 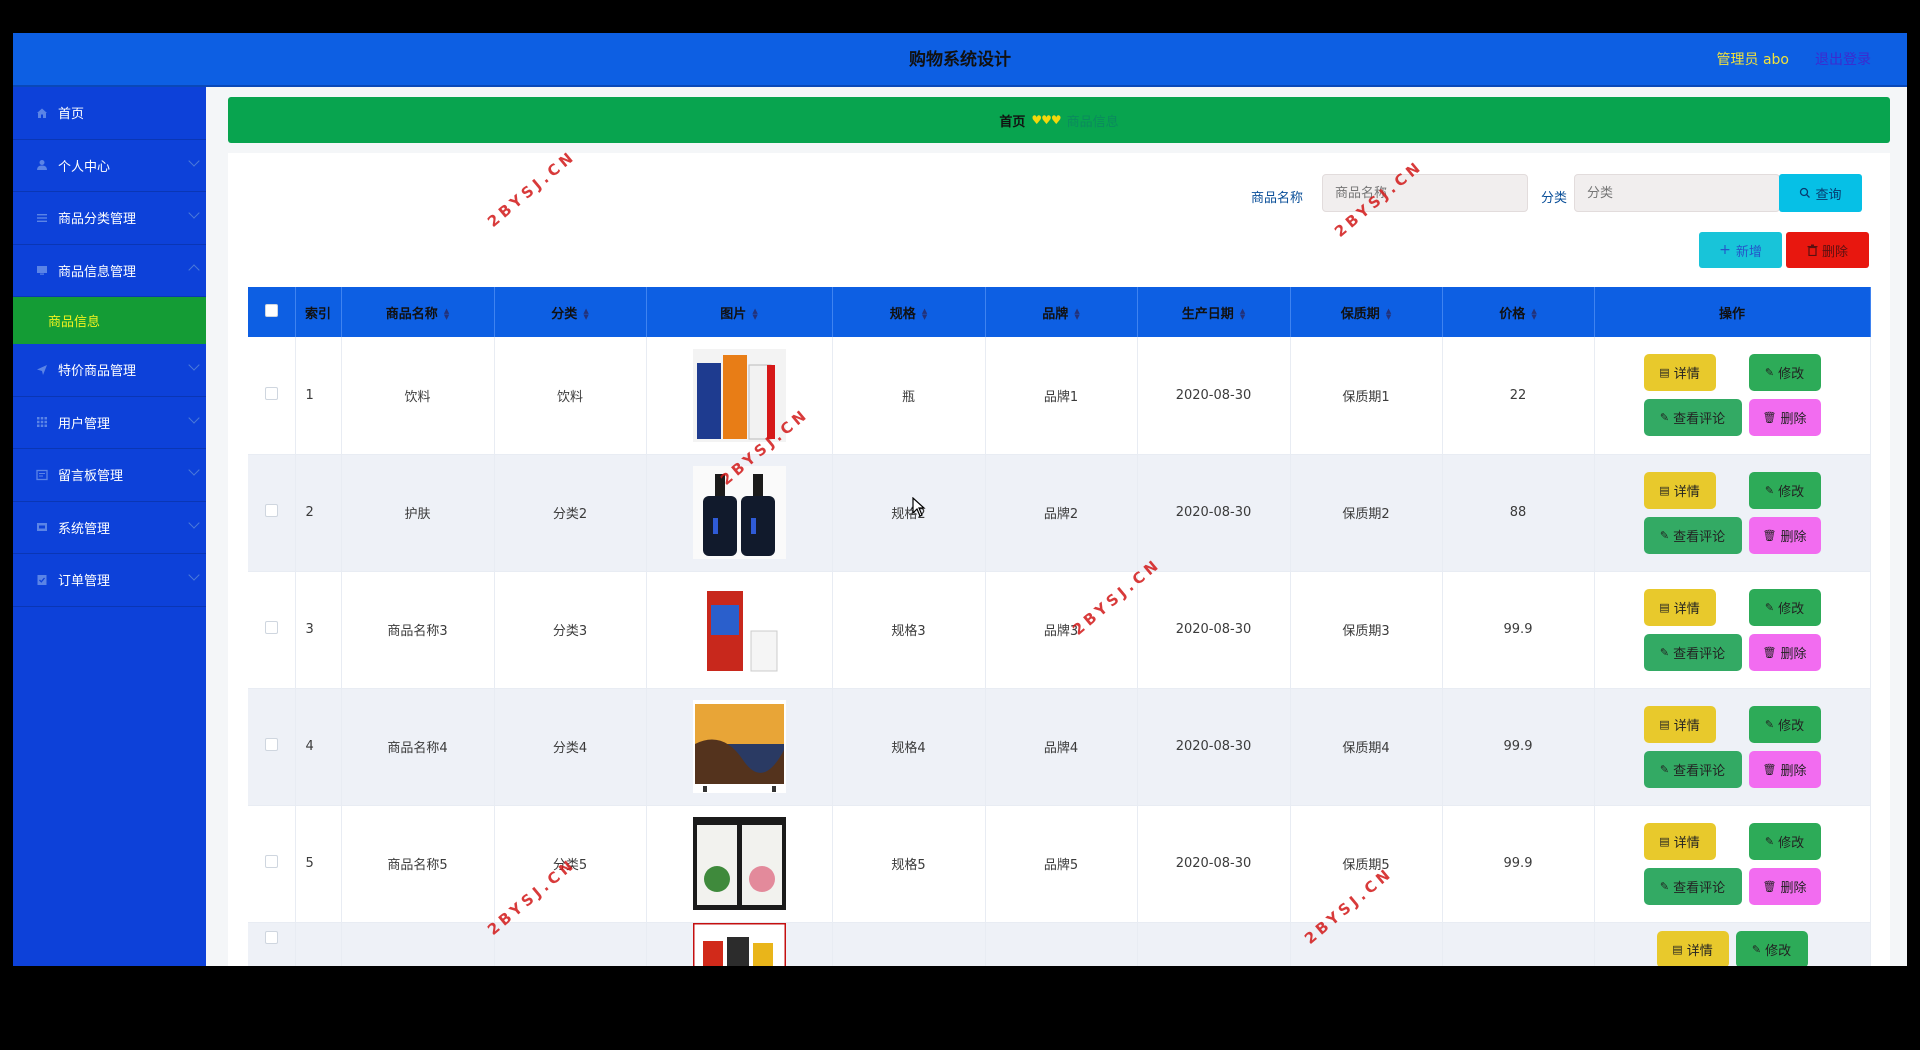 I want to click on column-header-price: 价格 ▲ ▼, so click(x=1518, y=312).